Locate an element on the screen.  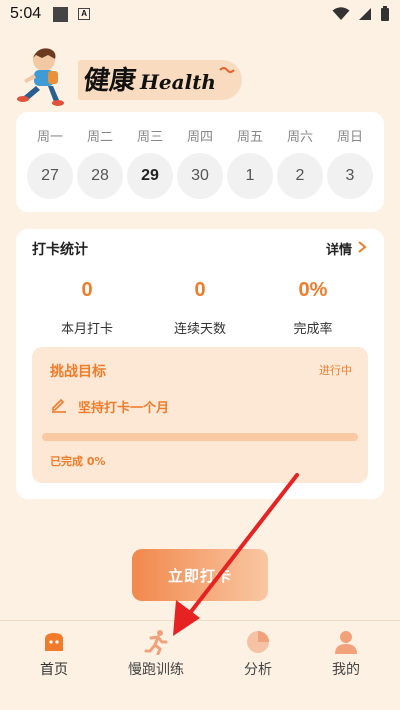
weekday-label: 周六 is located at coordinates (299, 137).